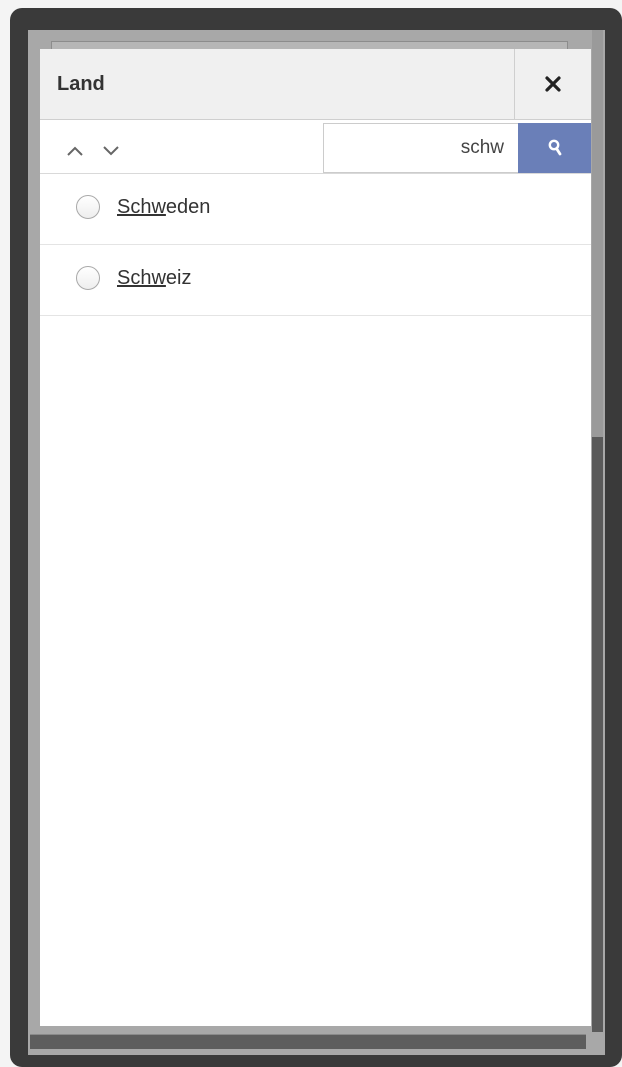 The width and height of the screenshot is (622, 1067). What do you see at coordinates (315, 209) in the screenshot?
I see `list-item: Schweden` at bounding box center [315, 209].